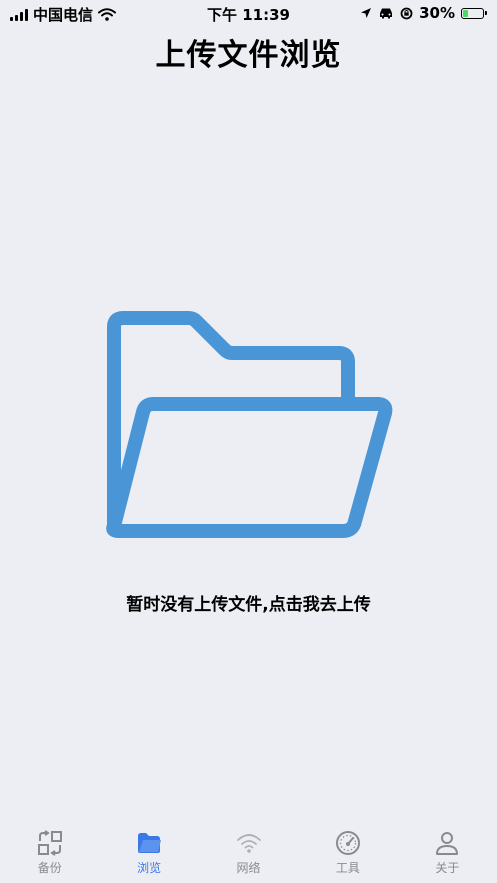 This screenshot has width=497, height=883. I want to click on folder-icon, so click(150, 843).